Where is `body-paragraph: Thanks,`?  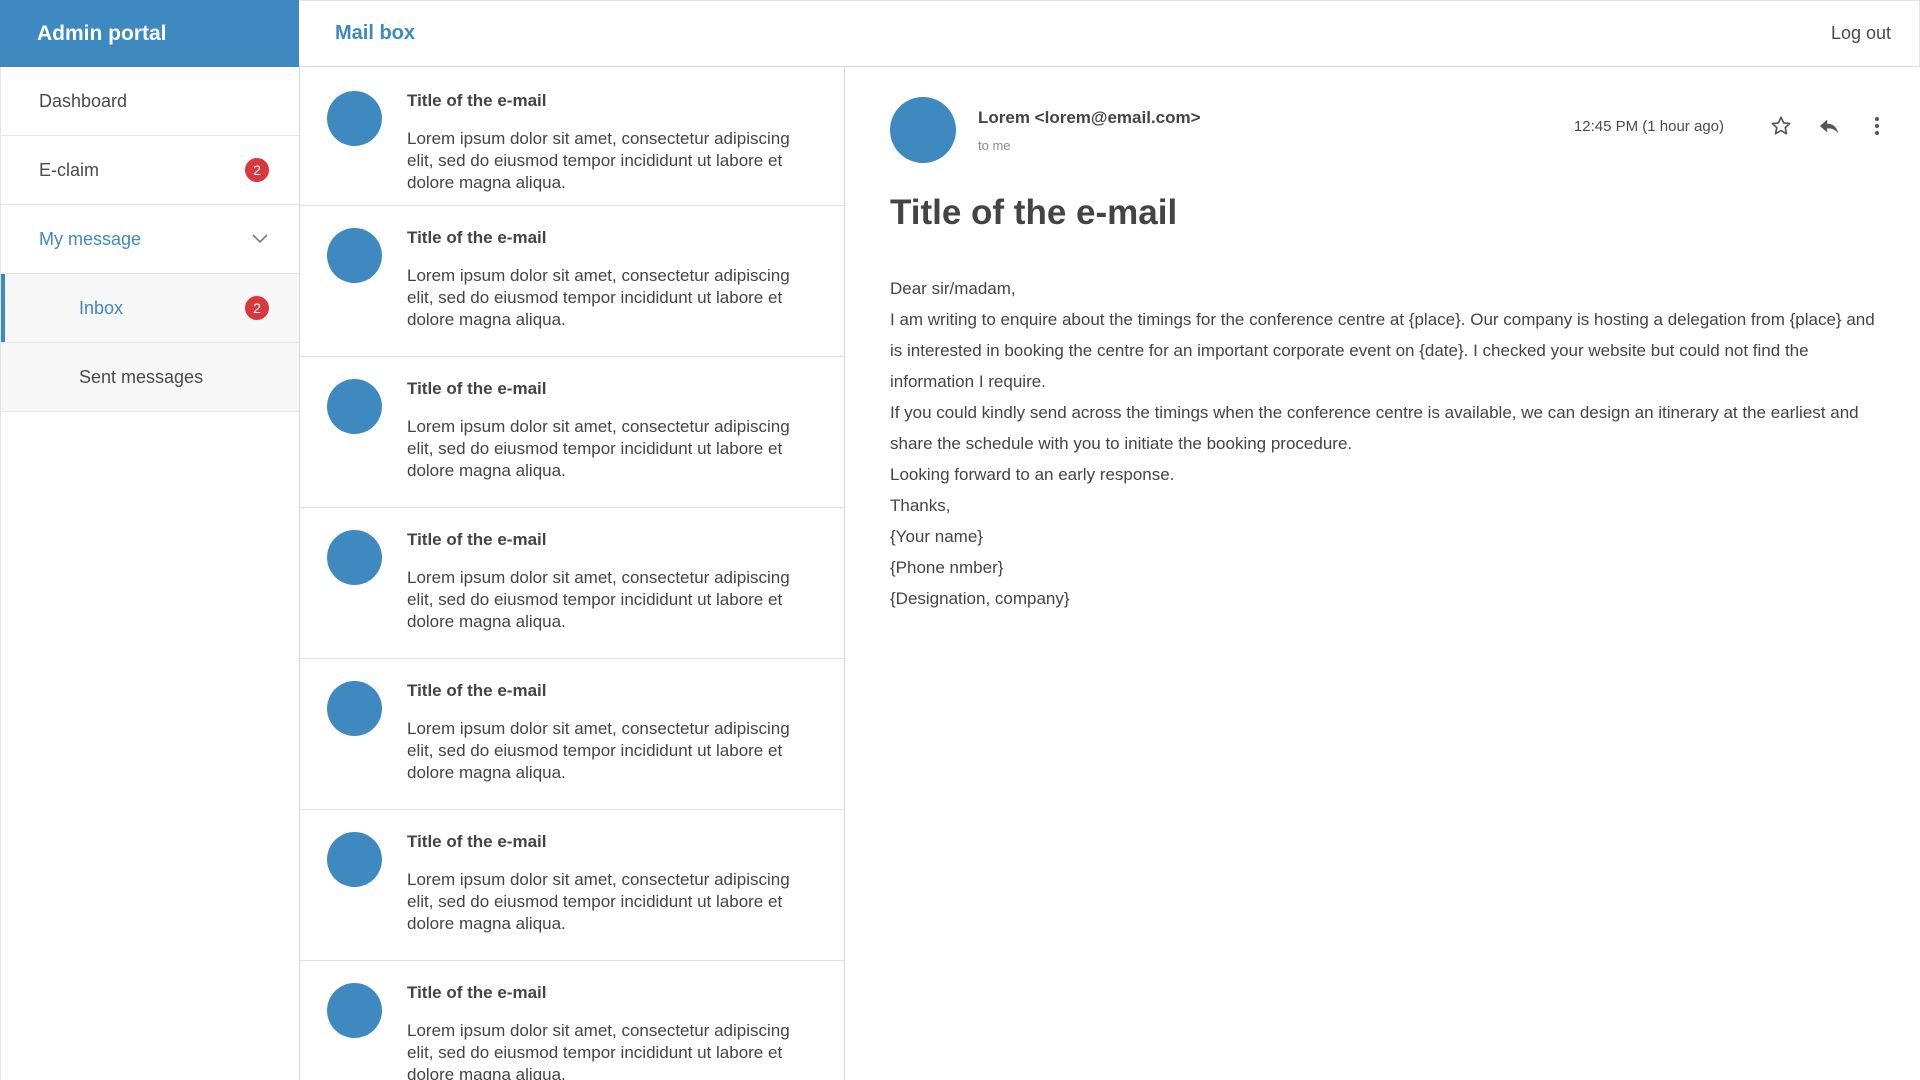 body-paragraph: Thanks, is located at coordinates (920, 505).